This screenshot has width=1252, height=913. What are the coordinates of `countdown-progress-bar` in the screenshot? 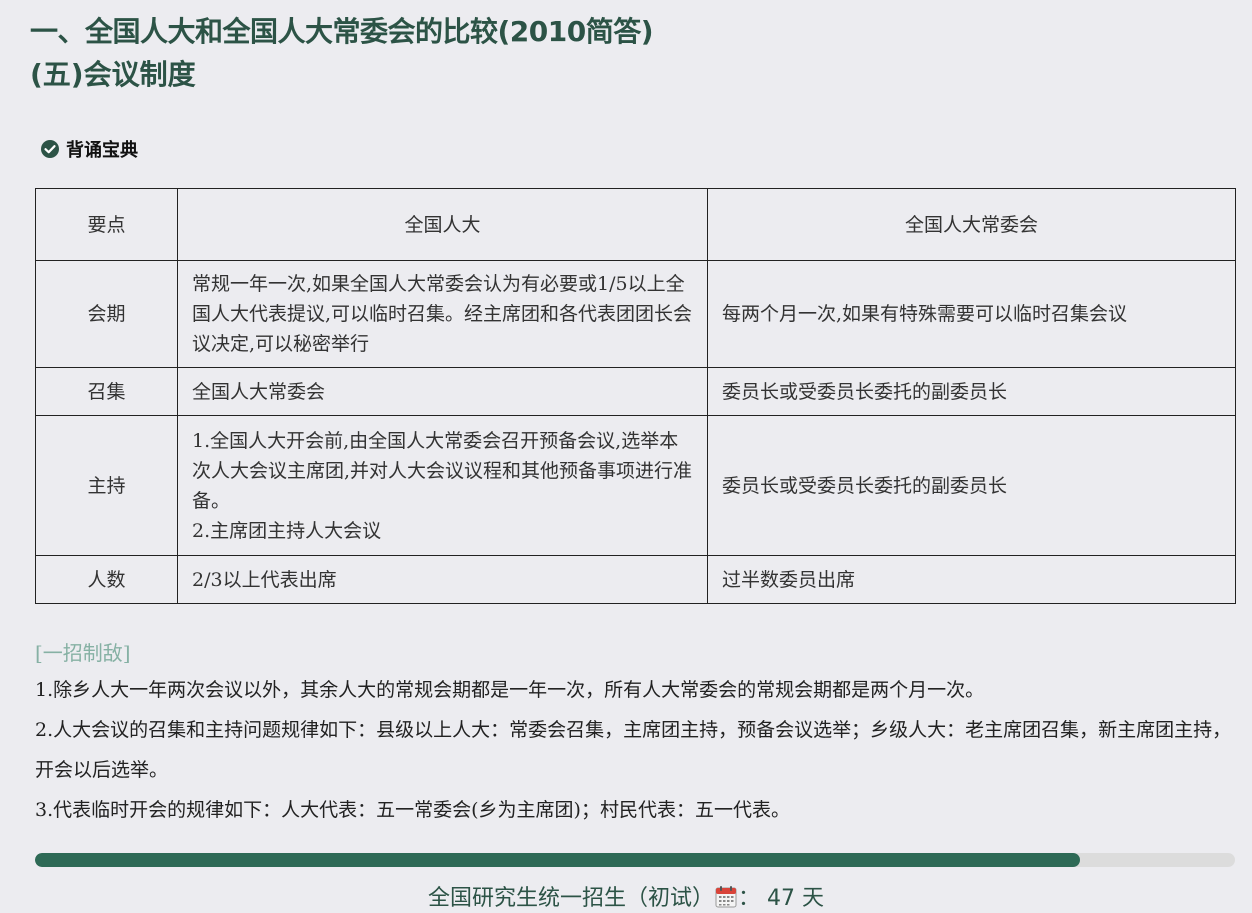 It's located at (635, 860).